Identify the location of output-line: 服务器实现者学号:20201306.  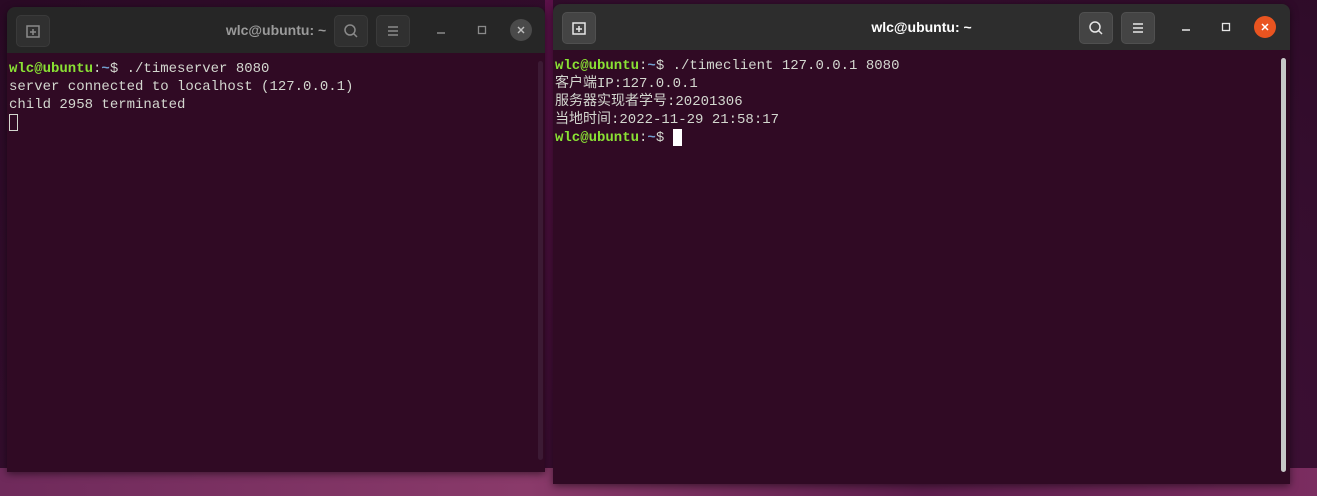
(649, 102).